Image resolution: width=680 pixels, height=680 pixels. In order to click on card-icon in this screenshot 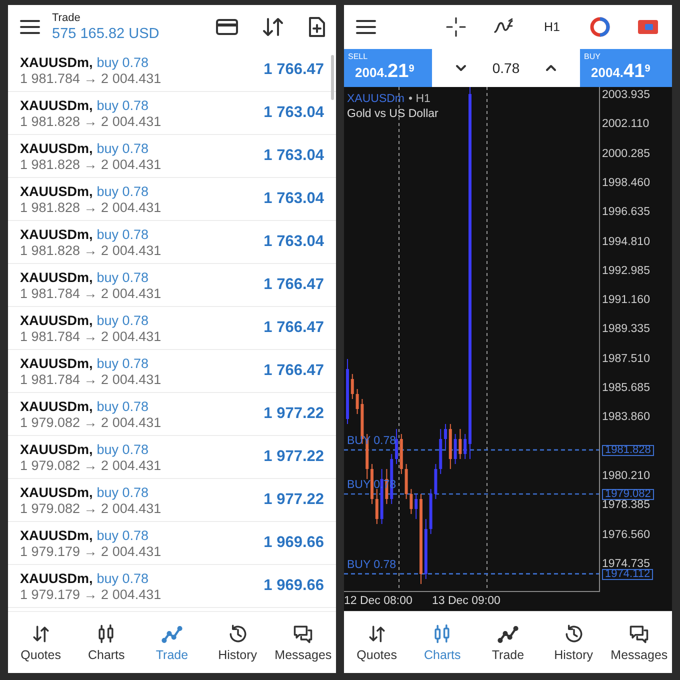, I will do `click(227, 27)`.